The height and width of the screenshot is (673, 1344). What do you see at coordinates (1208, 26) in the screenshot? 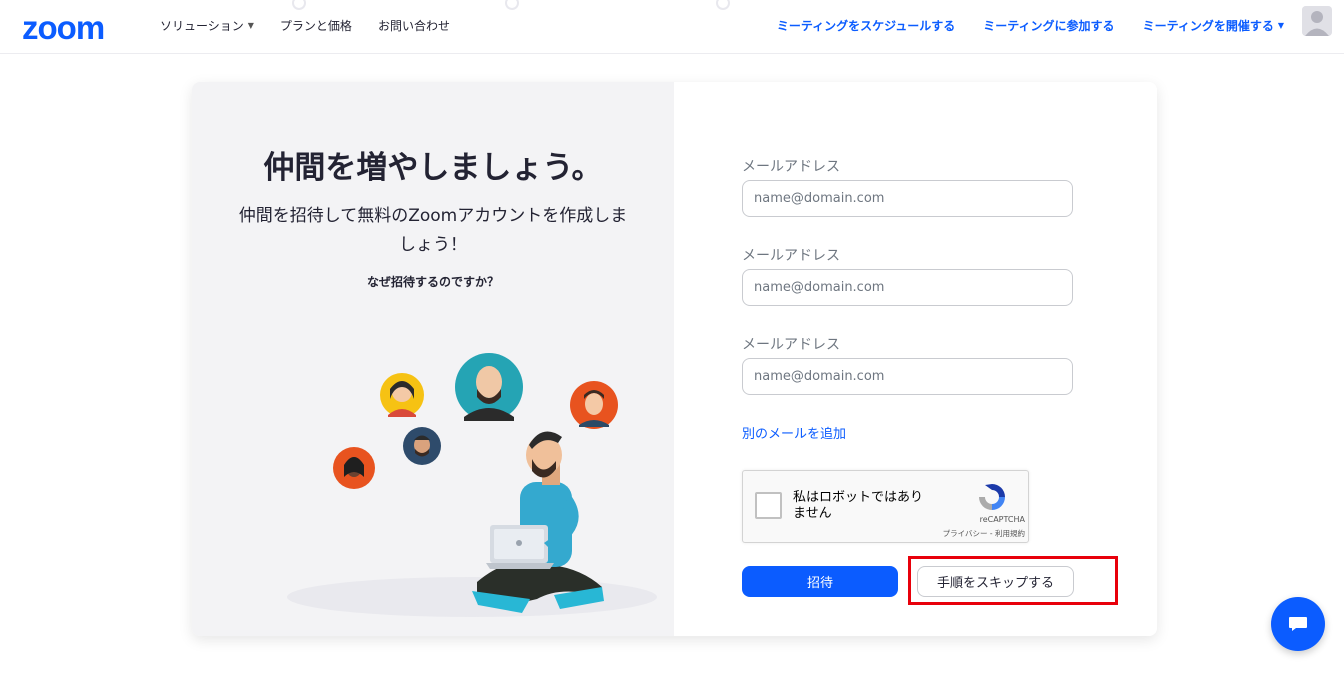
I see `nav-host-label: ミーティングを開催する` at bounding box center [1208, 26].